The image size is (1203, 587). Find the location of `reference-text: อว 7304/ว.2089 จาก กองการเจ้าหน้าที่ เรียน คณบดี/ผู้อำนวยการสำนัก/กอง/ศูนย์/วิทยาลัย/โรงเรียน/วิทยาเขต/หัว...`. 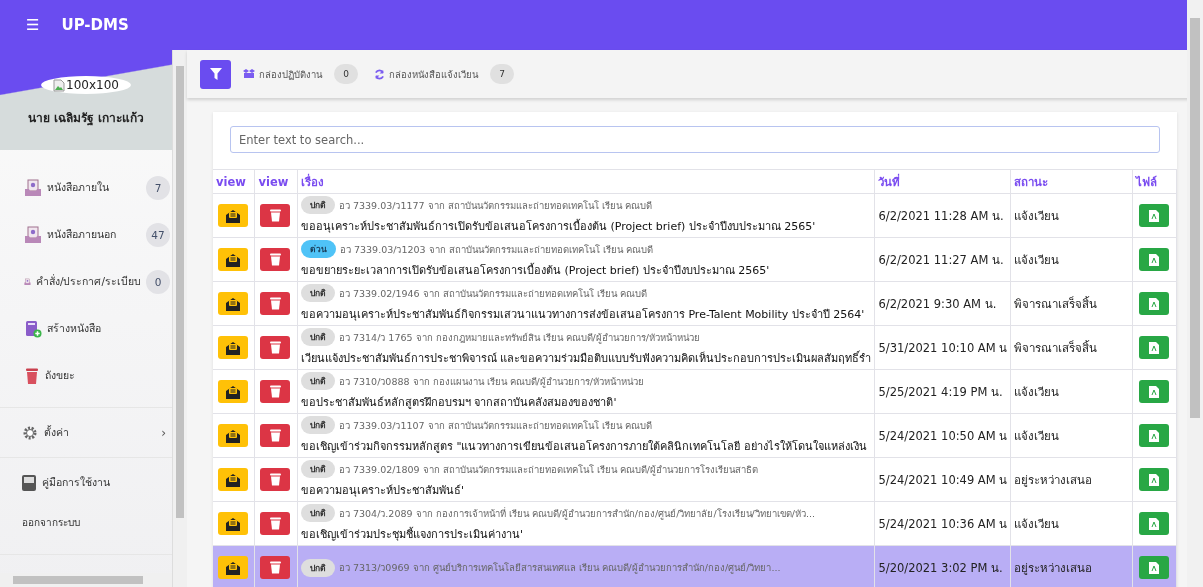

reference-text: อว 7304/ว.2089 จาก กองการเจ้าหน้าที่ เรียน คณบดี/ผู้อำนวยการสำนัก/กอง/ศูนย์/วิทยาลัย/โรงเรียน/วิทยาเขต/หัว... is located at coordinates (577, 513).